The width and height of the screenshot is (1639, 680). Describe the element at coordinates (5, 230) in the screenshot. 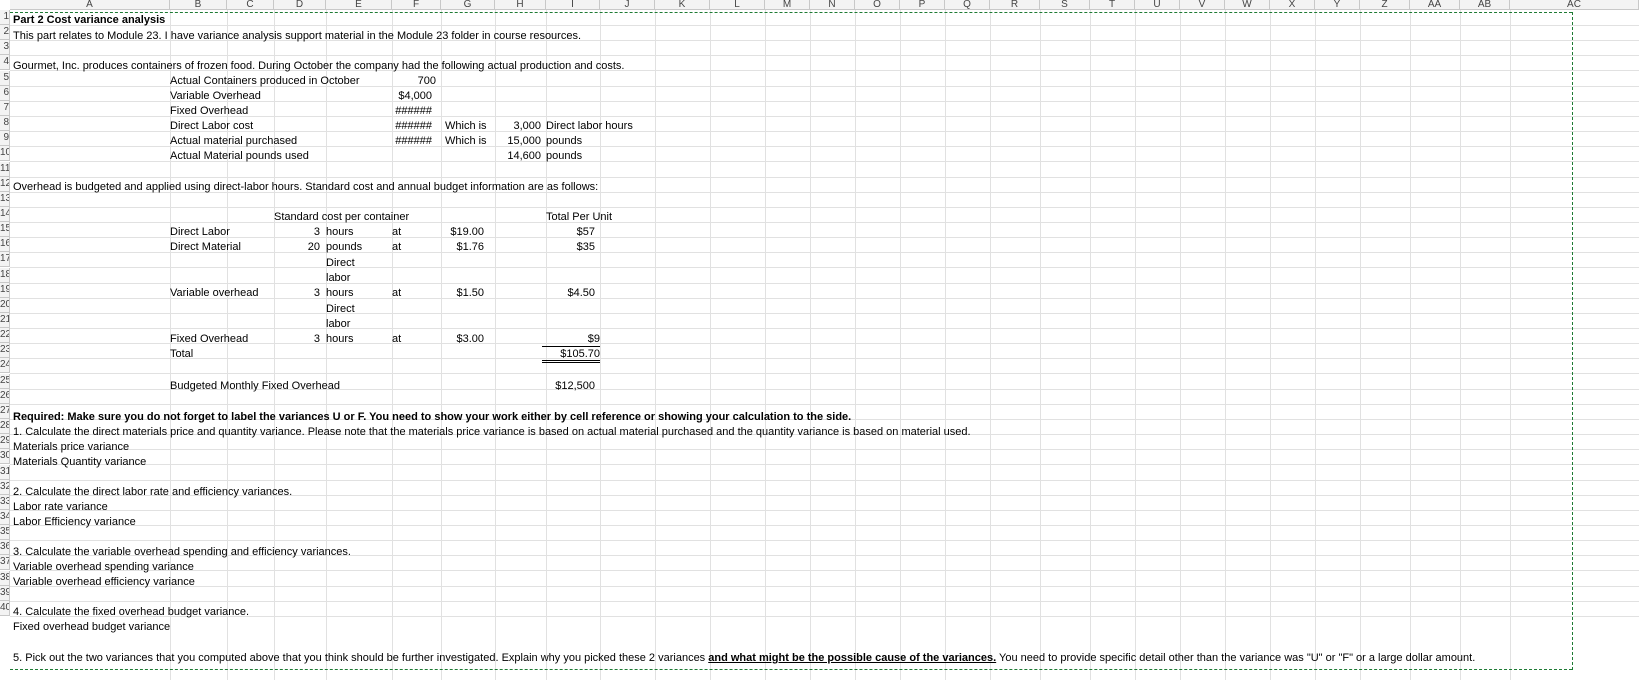

I see `row-header-15: 15` at that location.